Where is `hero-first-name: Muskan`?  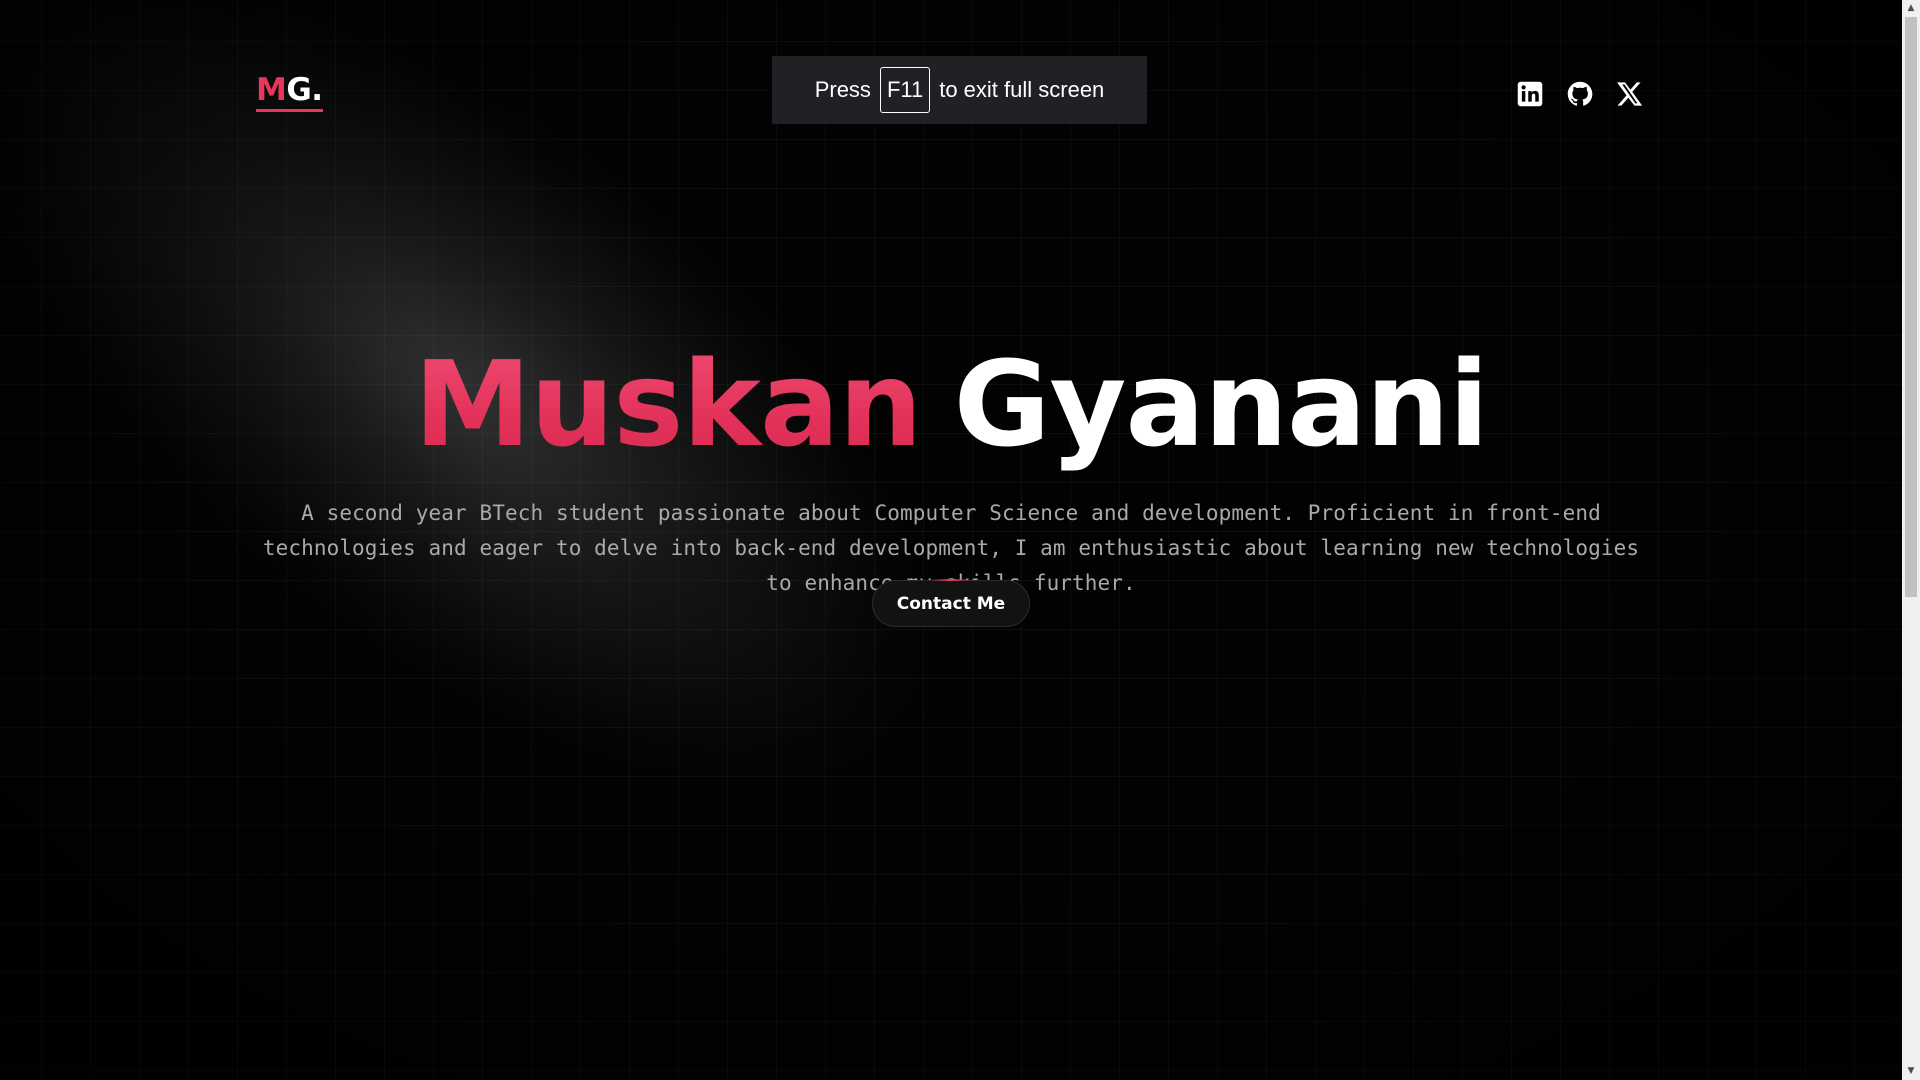 hero-first-name: Muskan is located at coordinates (668, 404).